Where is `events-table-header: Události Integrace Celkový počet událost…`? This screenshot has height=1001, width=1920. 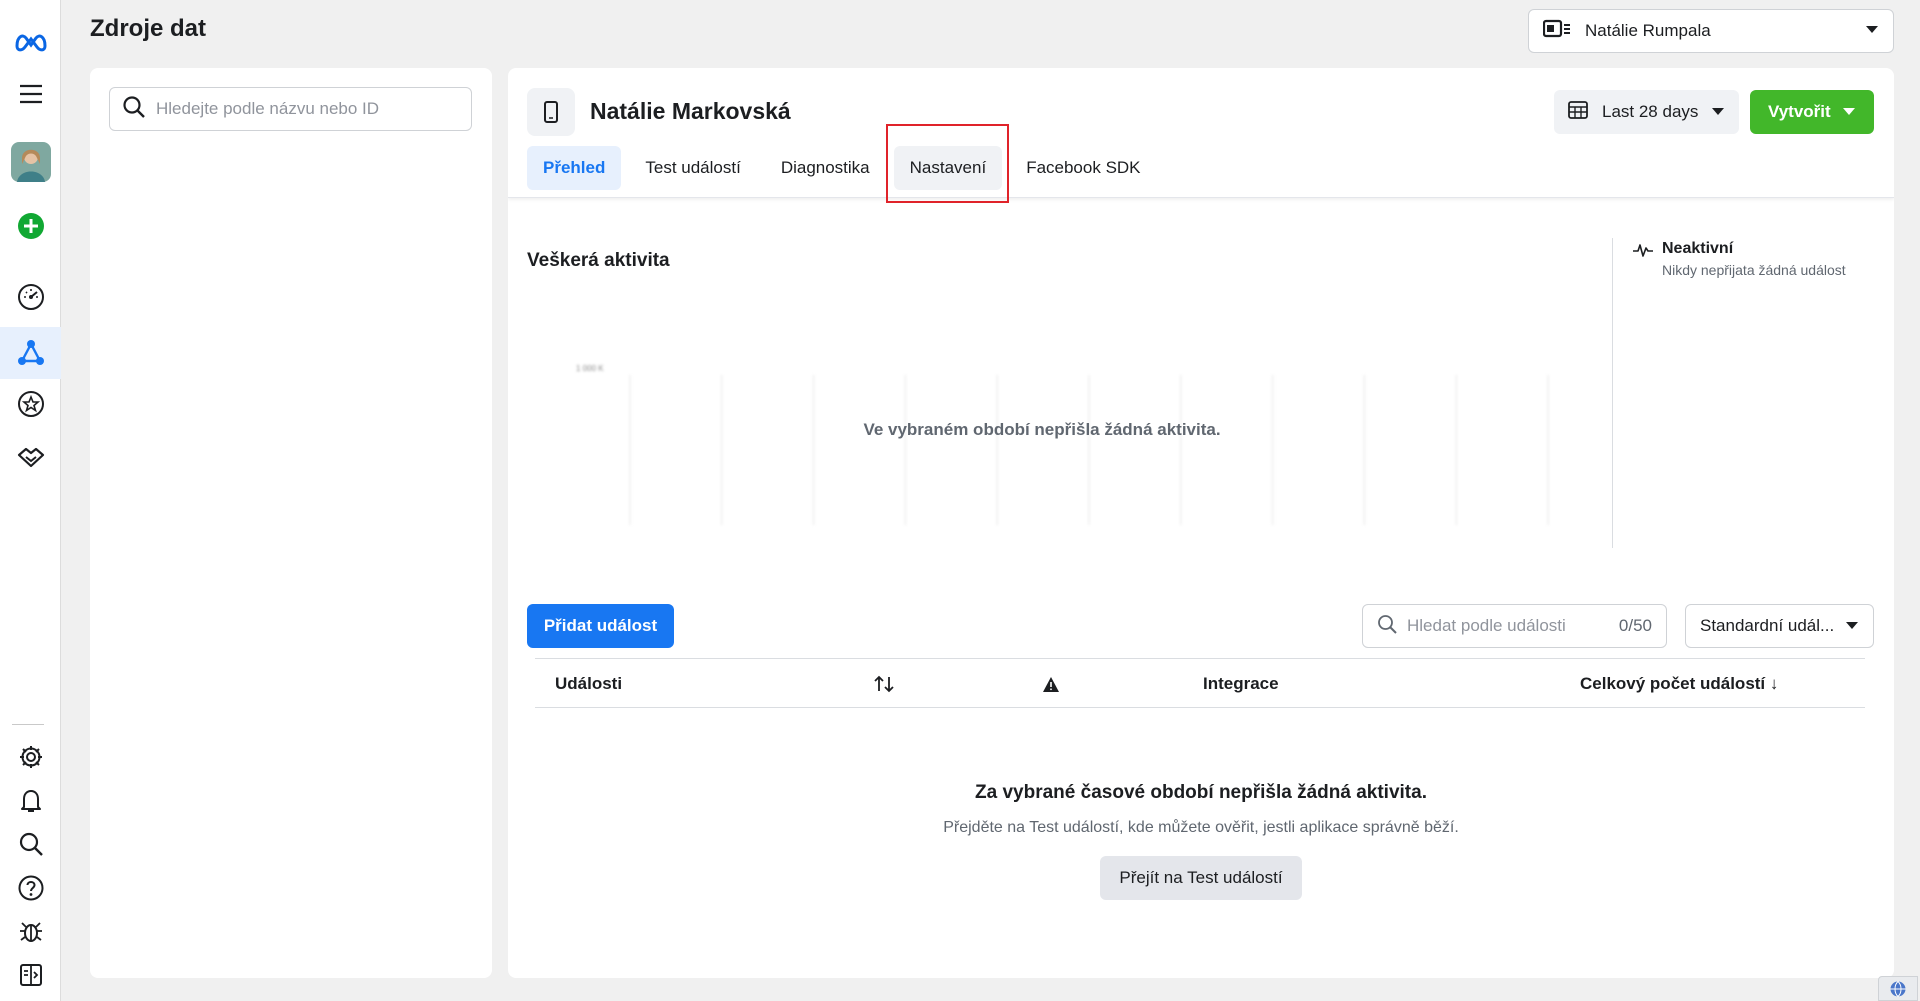 events-table-header: Události Integrace Celkový počet událost… is located at coordinates (1200, 683).